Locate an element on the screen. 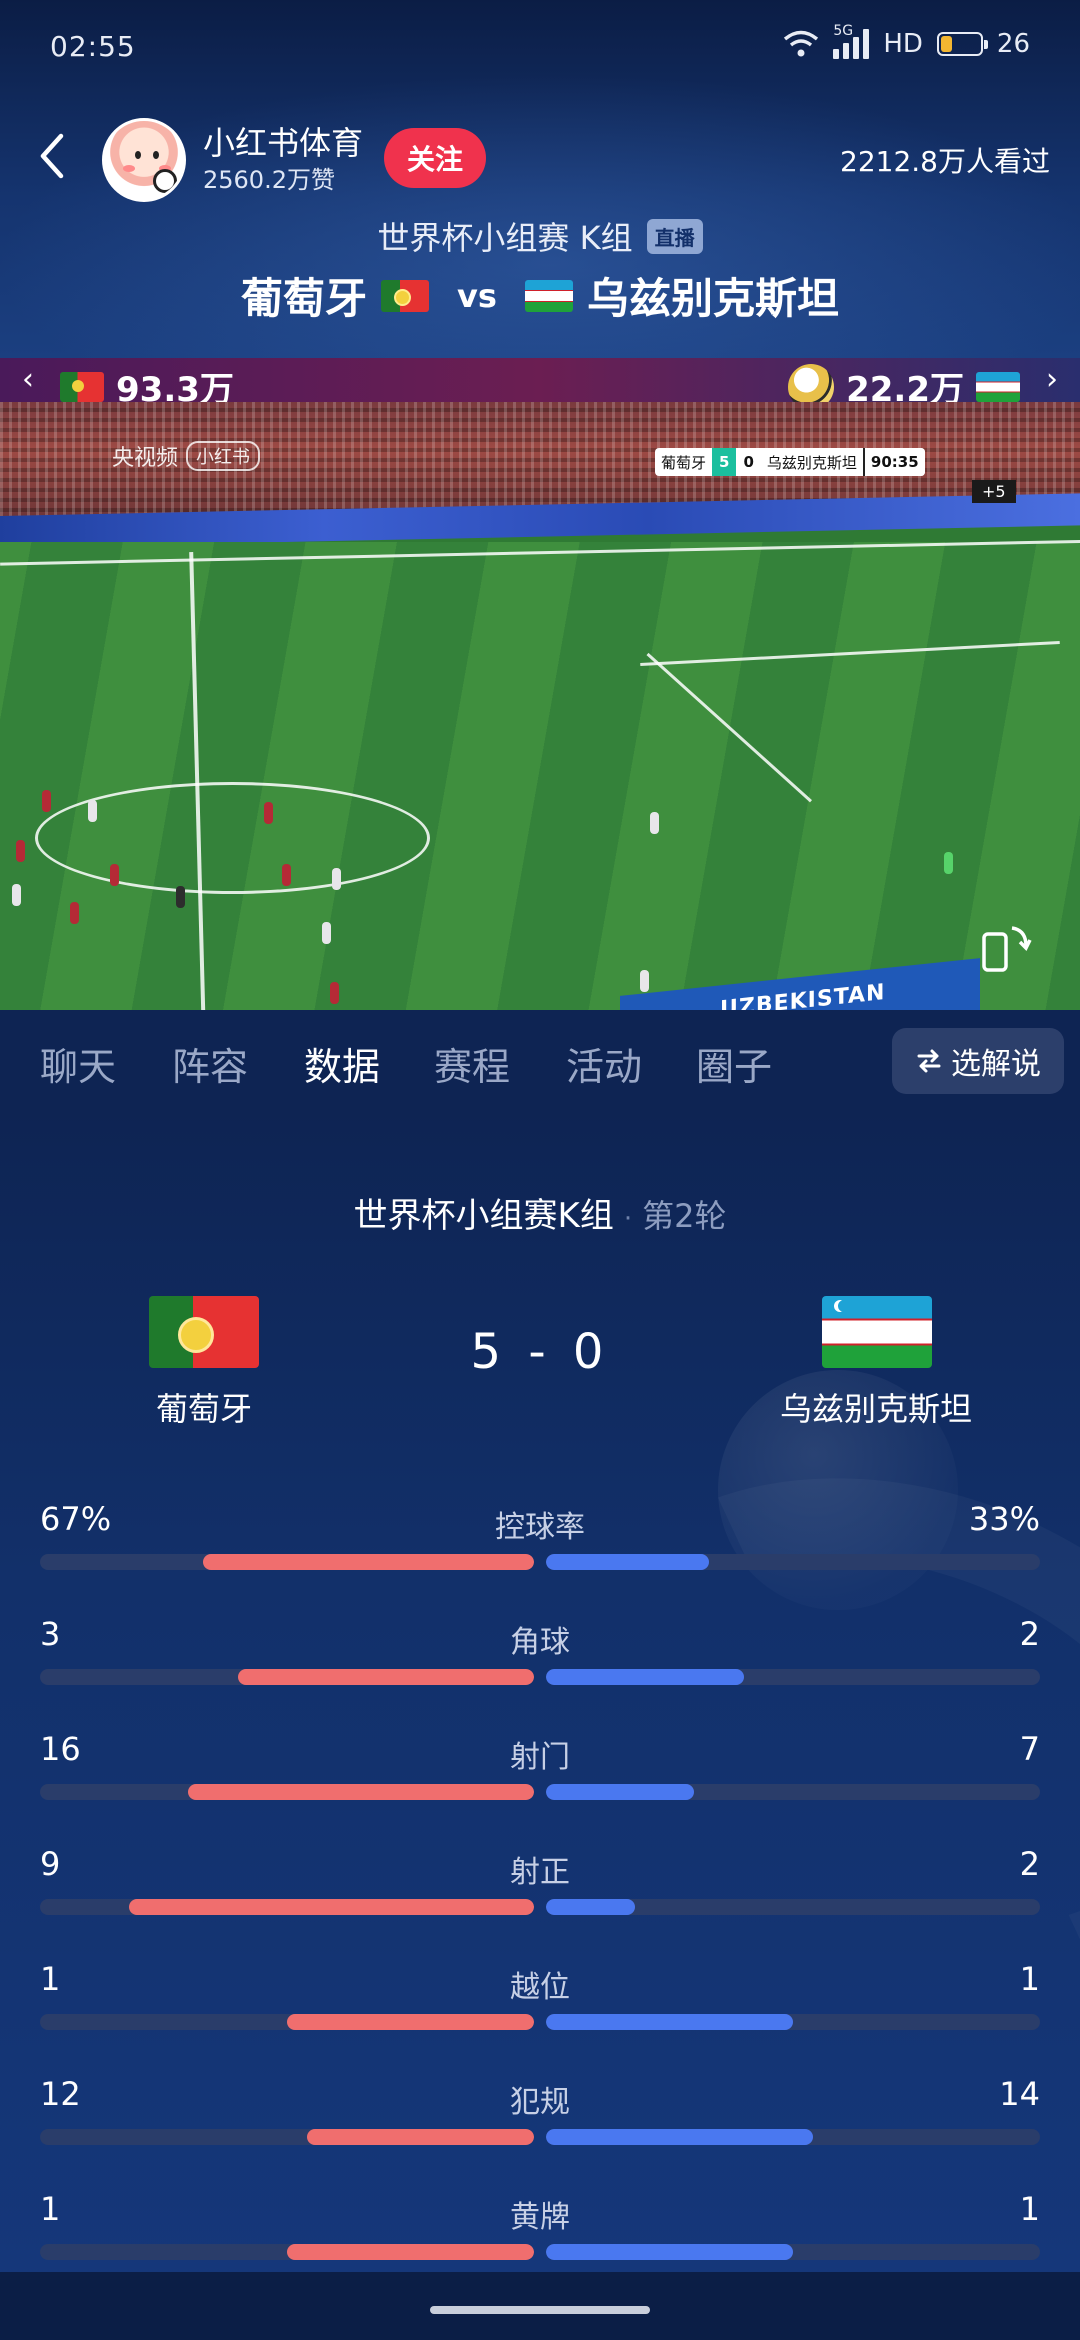  network-type: 5G is located at coordinates (843, 31).